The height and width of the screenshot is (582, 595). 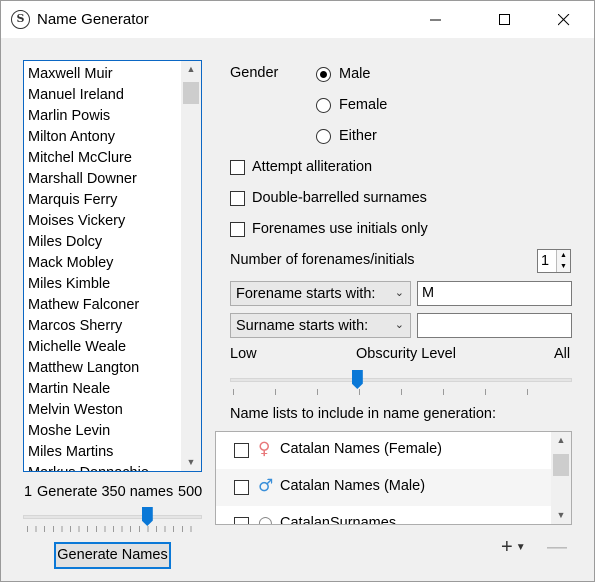 What do you see at coordinates (323, 74) in the screenshot?
I see `gender-male-radio` at bounding box center [323, 74].